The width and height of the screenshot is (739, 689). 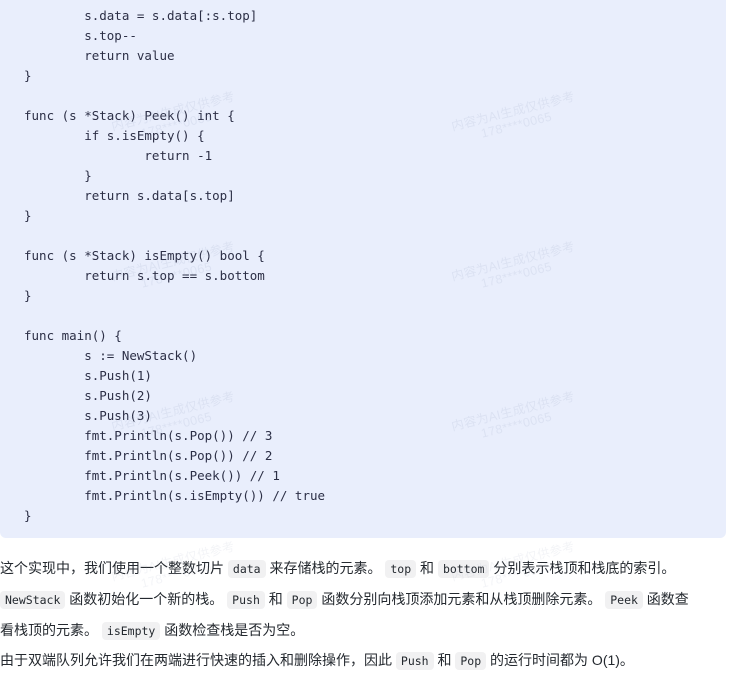 I want to click on inline-code: isEmpty, so click(x=131, y=631).